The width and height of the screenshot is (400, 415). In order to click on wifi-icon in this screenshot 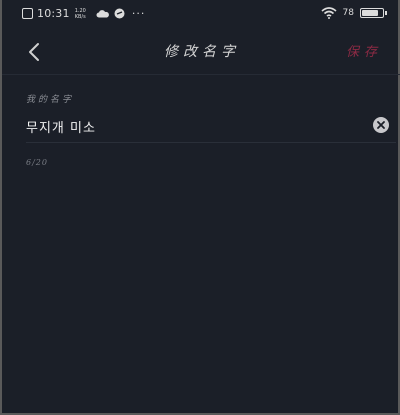, I will do `click(329, 13)`.